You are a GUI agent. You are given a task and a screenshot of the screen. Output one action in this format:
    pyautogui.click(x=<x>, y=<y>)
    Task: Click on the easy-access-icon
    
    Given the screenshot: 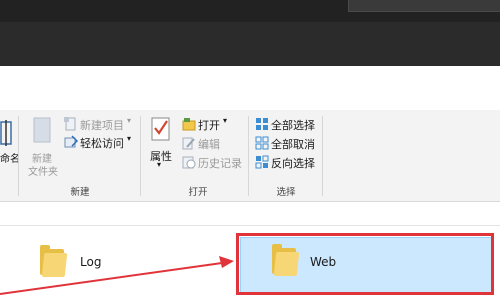 What is the action you would take?
    pyautogui.click(x=71, y=141)
    